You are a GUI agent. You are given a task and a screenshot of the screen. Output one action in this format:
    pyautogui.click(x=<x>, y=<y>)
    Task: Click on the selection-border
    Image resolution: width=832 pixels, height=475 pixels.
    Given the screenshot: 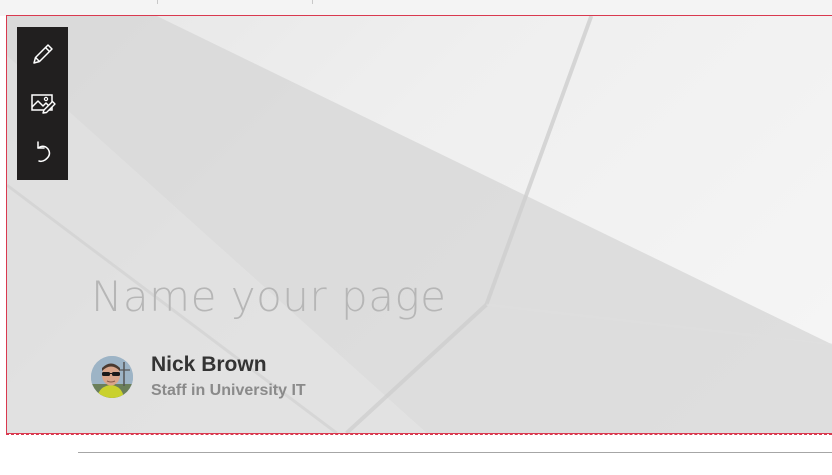 What is the action you would take?
    pyautogui.click(x=419, y=434)
    